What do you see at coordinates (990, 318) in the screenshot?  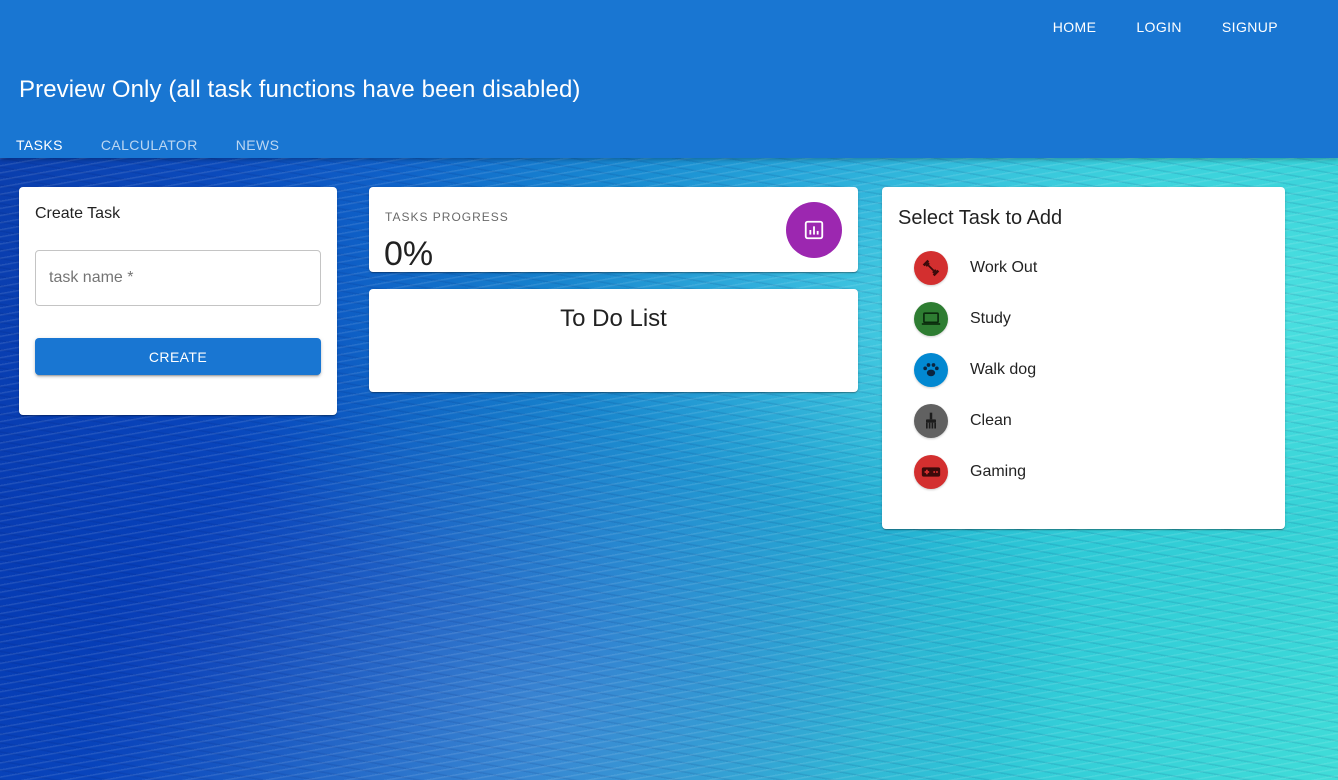 I see `task-option-label: Study` at bounding box center [990, 318].